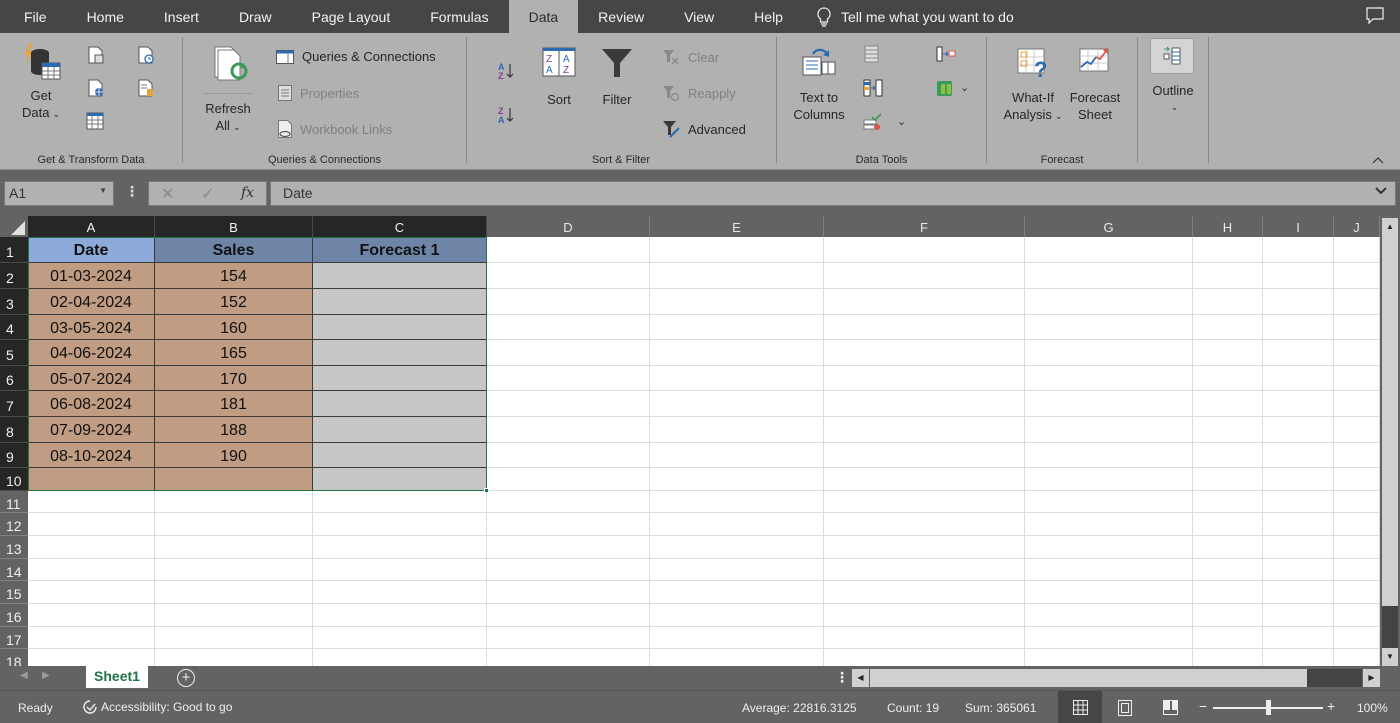 The height and width of the screenshot is (723, 1400). What do you see at coordinates (157, 707) in the screenshot?
I see `accessibility-status: Accessibility: Good to go` at bounding box center [157, 707].